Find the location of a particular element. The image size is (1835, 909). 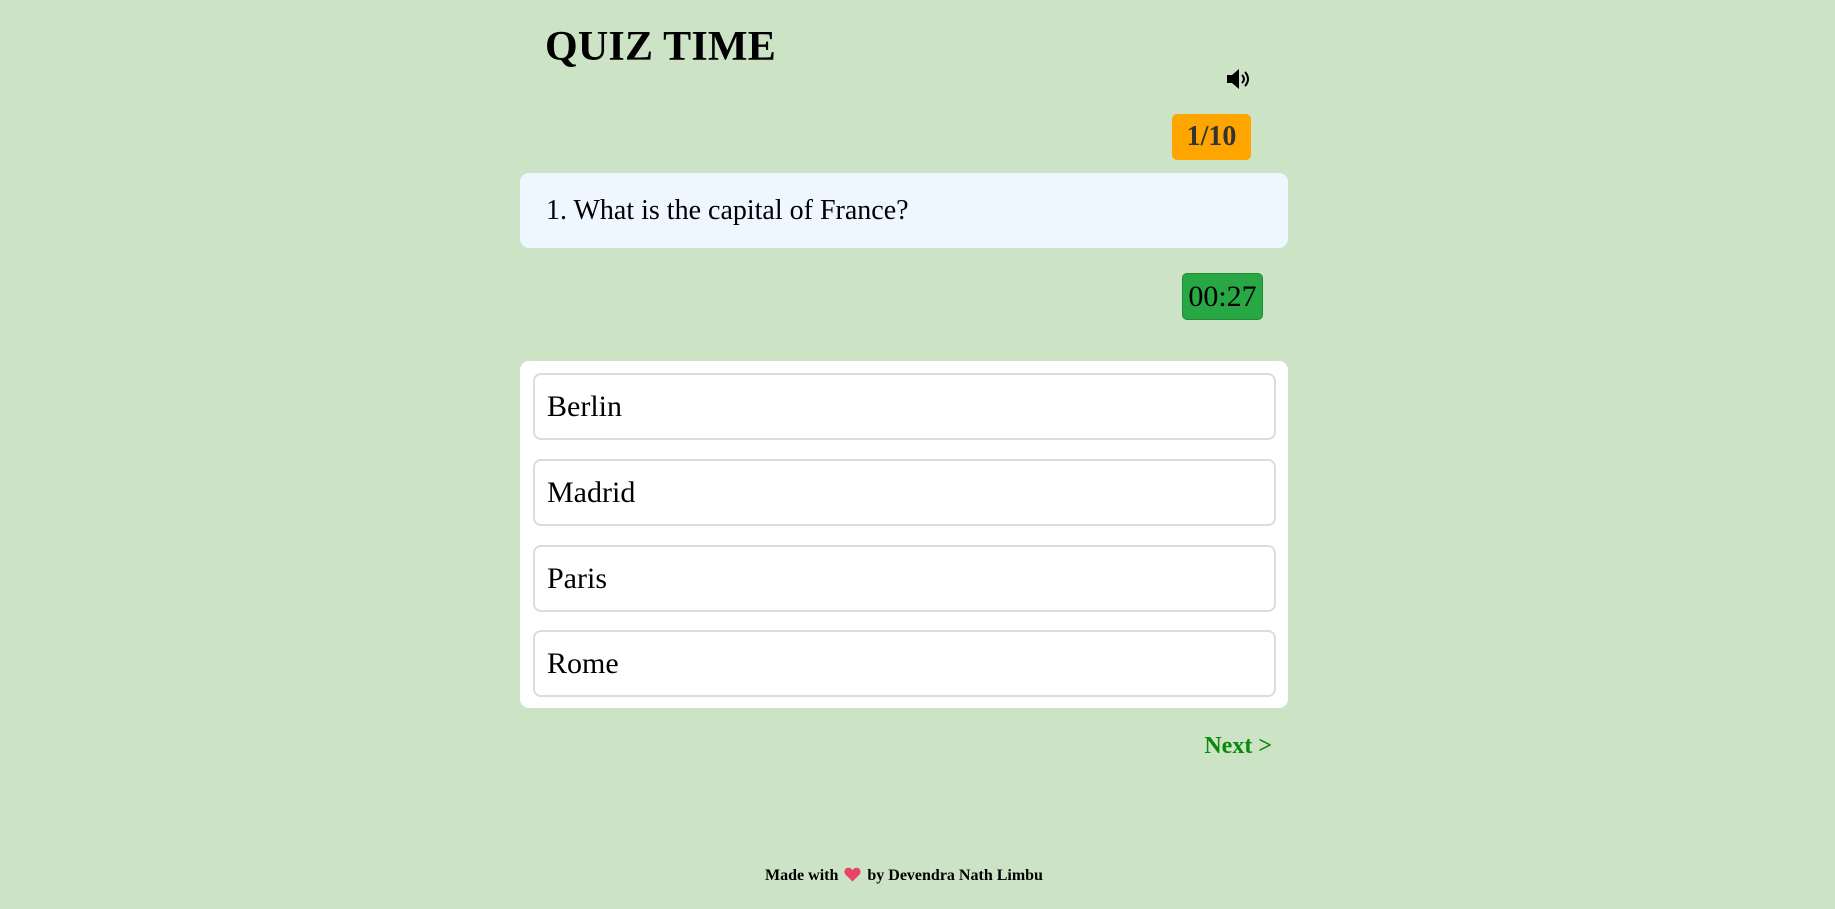

footer-author: by Devendra Nath Limbu is located at coordinates (955, 875).